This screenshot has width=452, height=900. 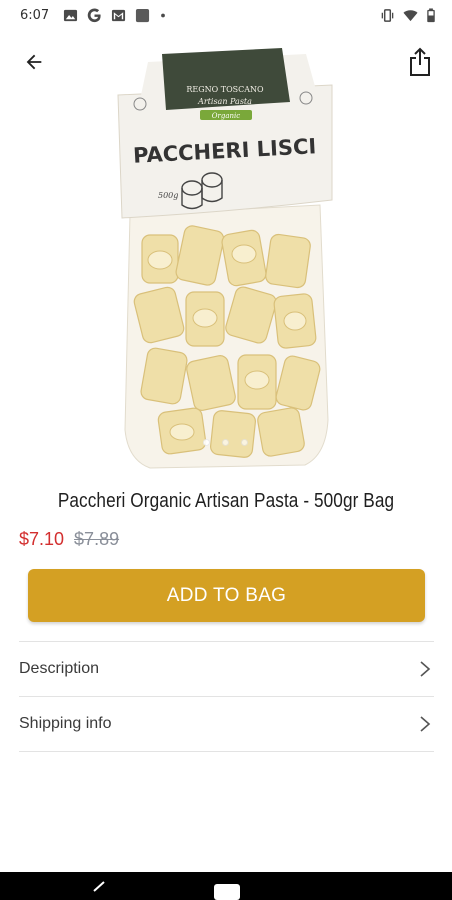 I want to click on google-icon, so click(x=94, y=14).